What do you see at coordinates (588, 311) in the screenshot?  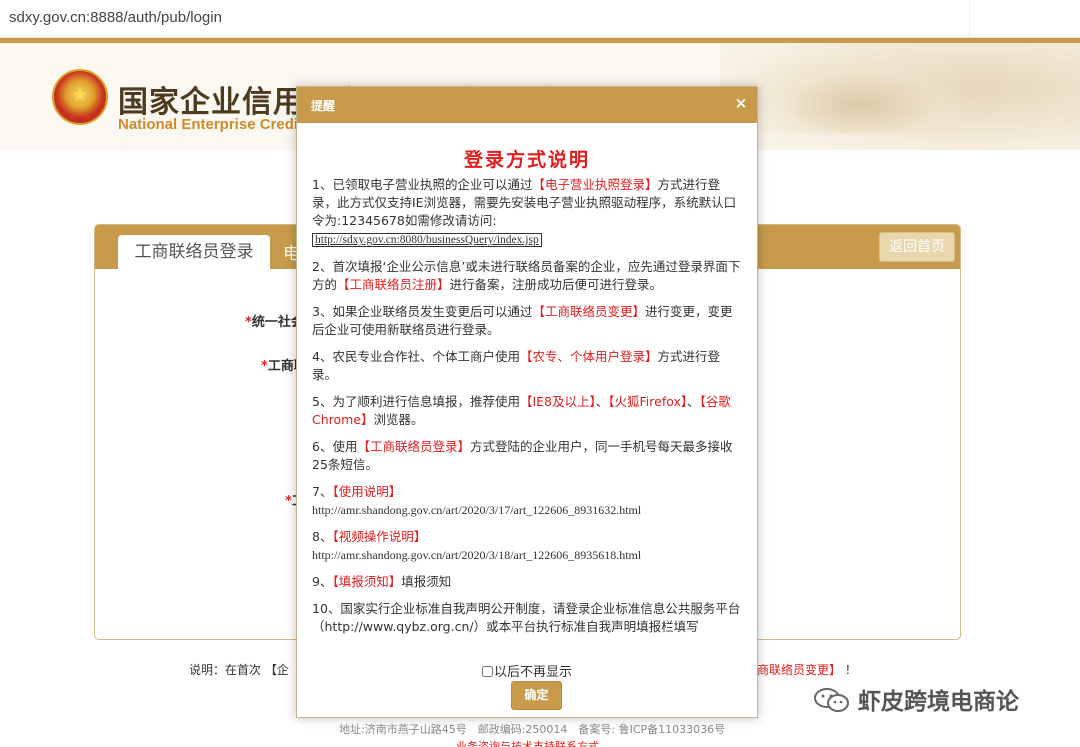 I see `liaison-change-dialog-link: 【工商联络员变更】` at bounding box center [588, 311].